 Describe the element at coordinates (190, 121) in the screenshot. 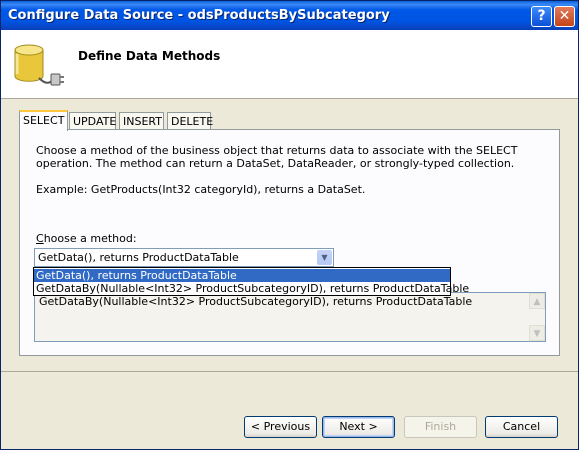

I see `tab-delete: DELETE` at that location.